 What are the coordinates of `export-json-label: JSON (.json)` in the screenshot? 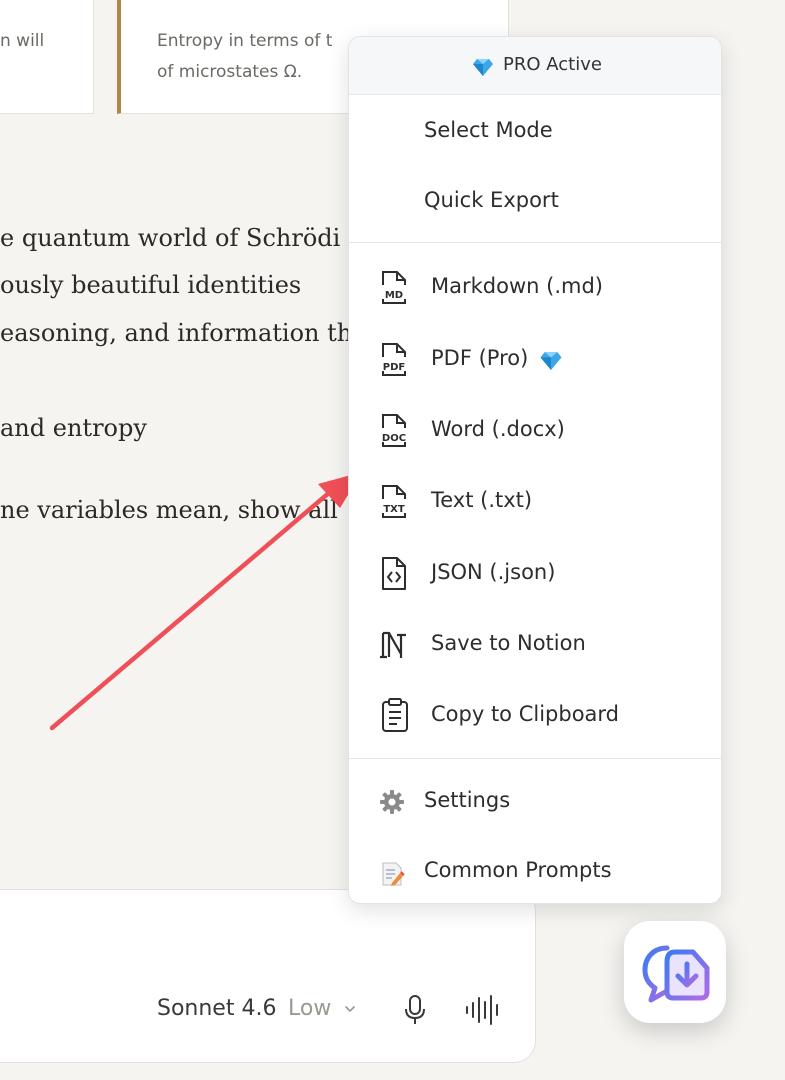 It's located at (493, 572).